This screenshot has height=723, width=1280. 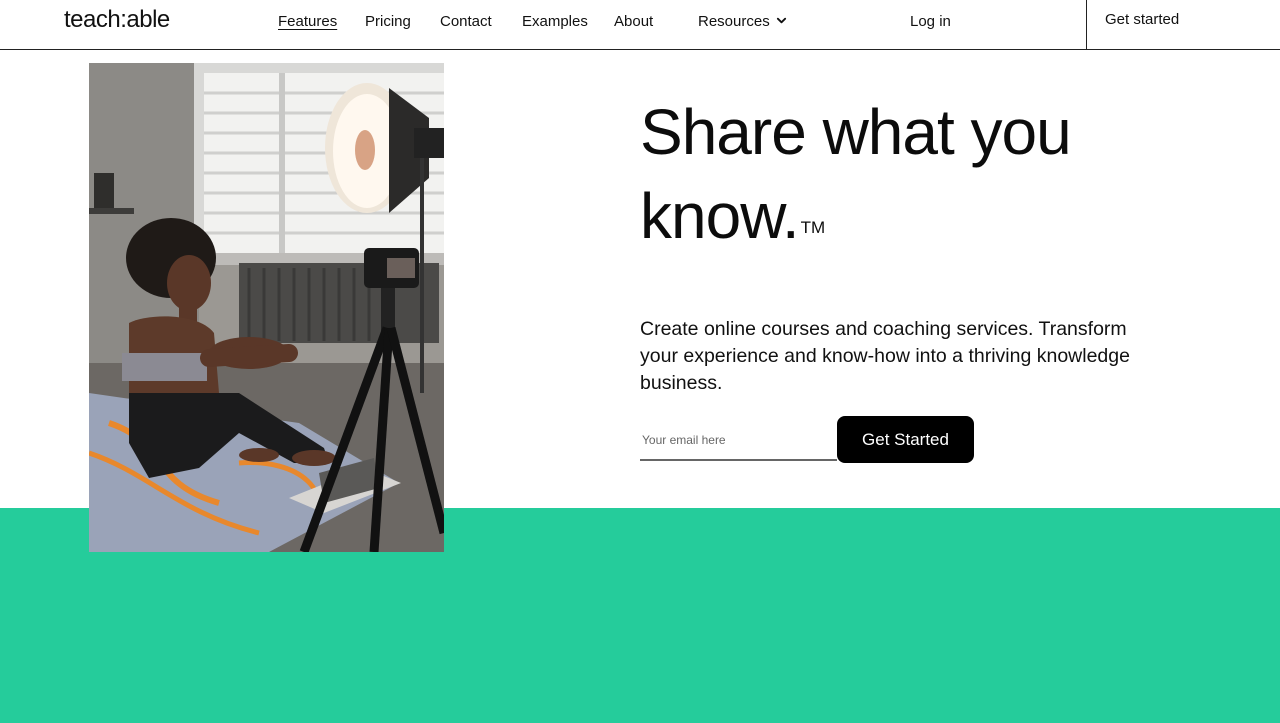 I want to click on get-started-button: Get Started, so click(x=905, y=439).